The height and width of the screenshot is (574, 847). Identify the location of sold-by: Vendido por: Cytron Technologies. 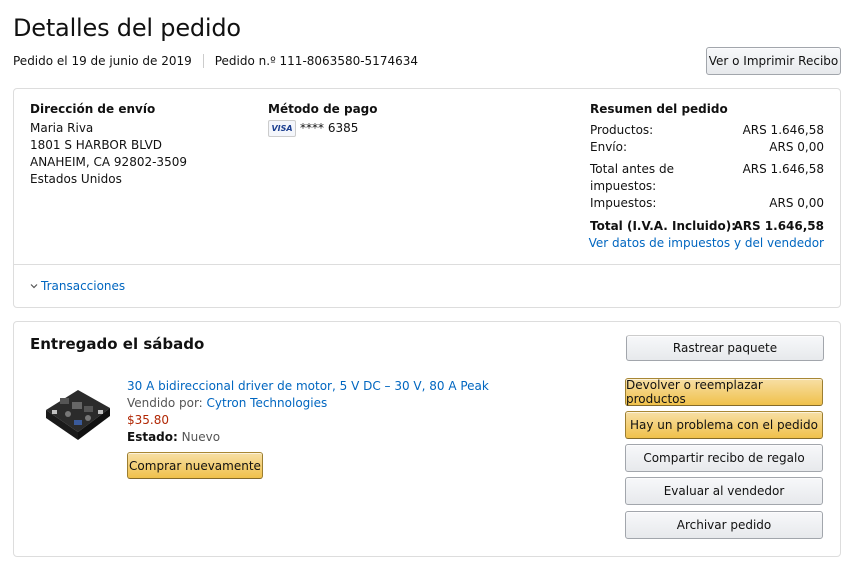
(227, 403).